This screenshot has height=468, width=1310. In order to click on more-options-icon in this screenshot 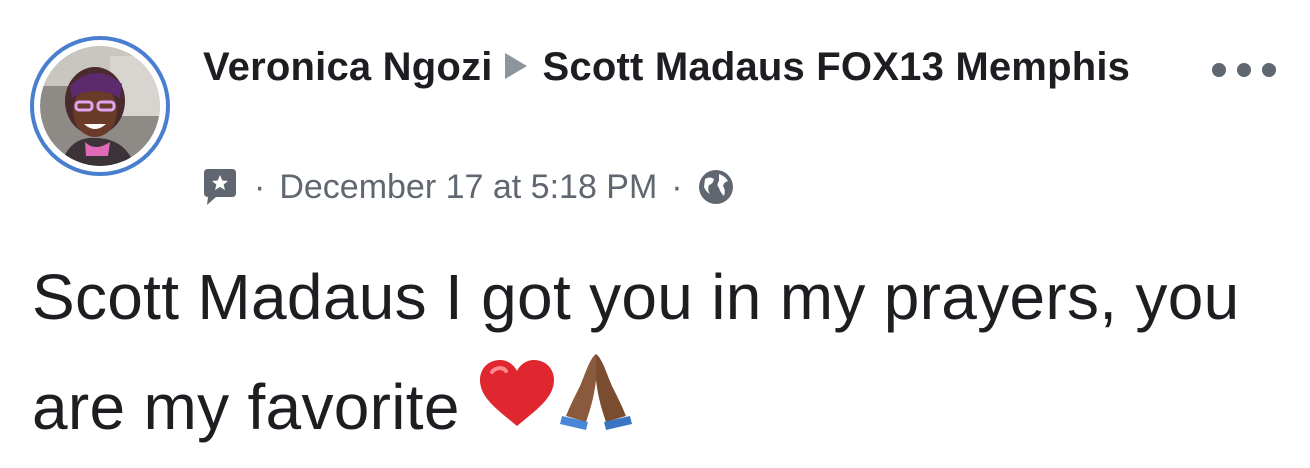, I will do `click(1244, 70)`.